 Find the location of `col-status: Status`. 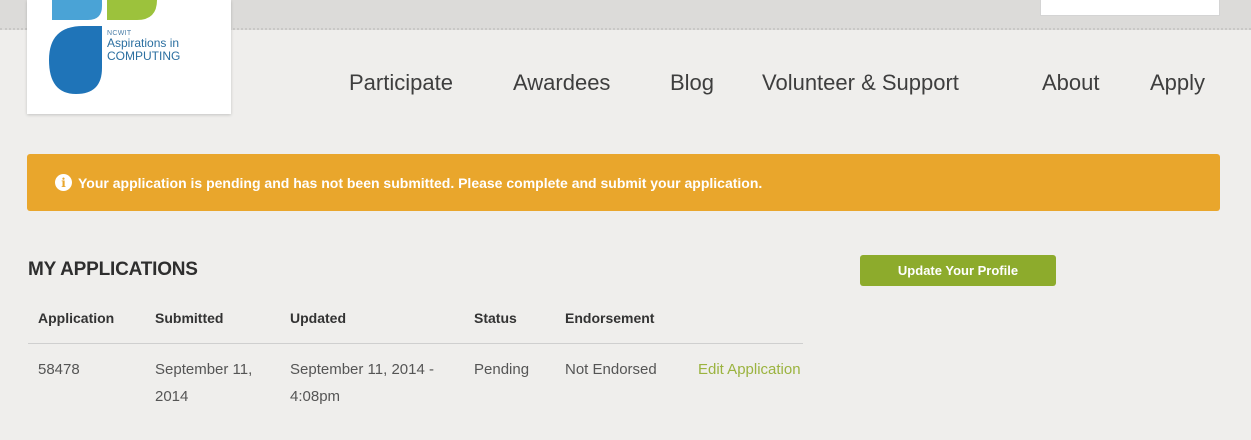

col-status: Status is located at coordinates (495, 318).